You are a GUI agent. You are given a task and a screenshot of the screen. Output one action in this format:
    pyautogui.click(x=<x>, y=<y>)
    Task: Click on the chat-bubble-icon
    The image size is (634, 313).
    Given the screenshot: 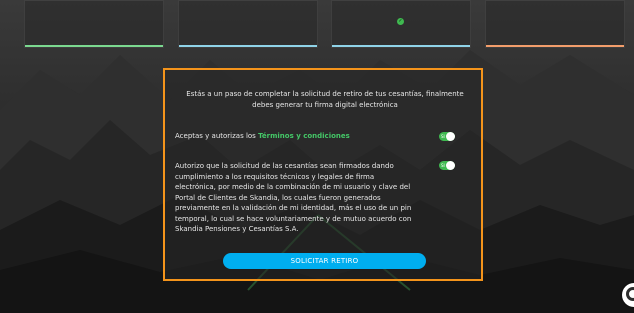 What is the action you would take?
    pyautogui.click(x=630, y=294)
    